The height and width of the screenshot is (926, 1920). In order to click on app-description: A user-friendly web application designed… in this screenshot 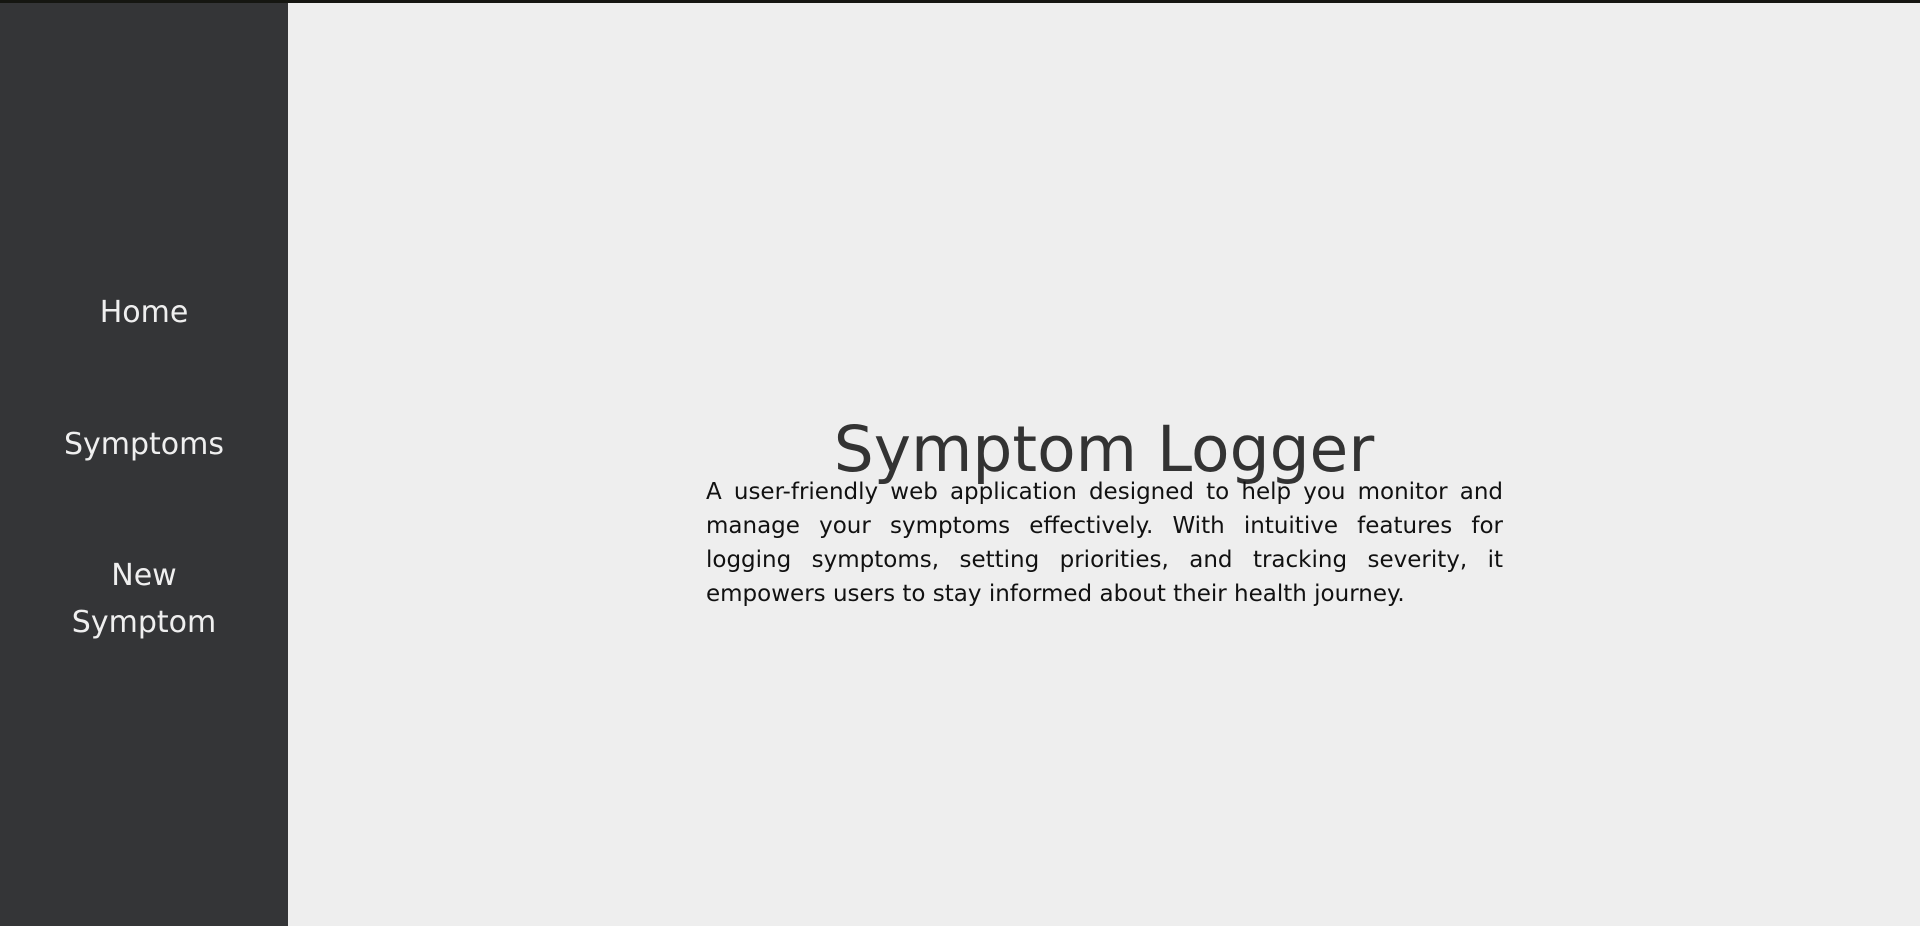, I will do `click(1104, 543)`.